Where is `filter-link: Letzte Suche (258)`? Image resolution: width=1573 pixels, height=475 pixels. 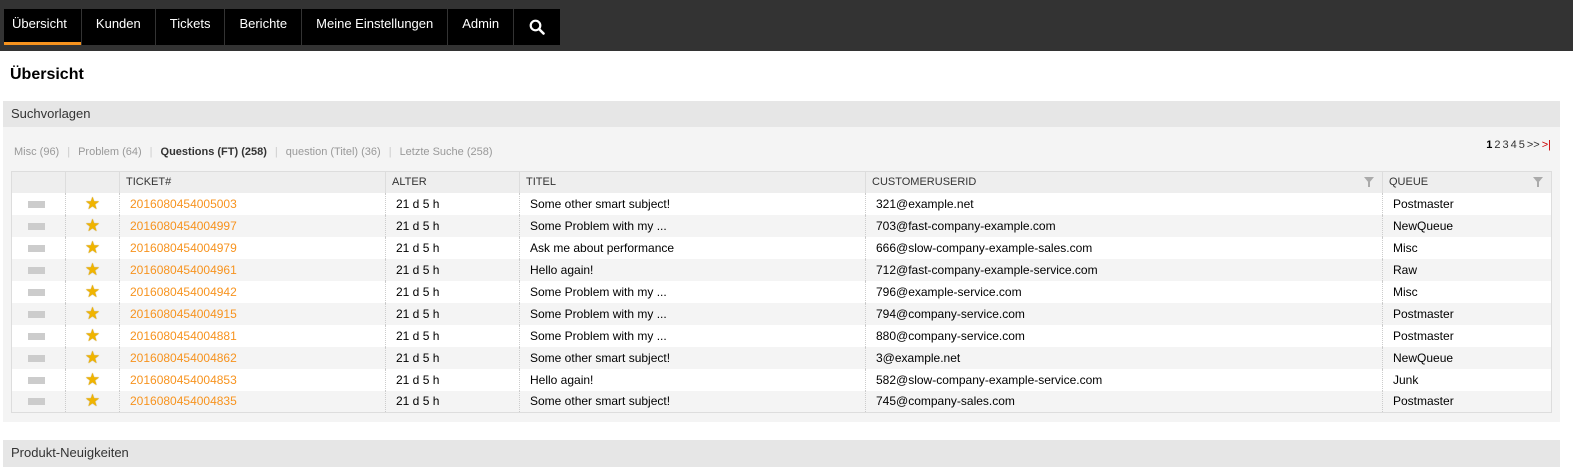
filter-link: Letzte Suche (258) is located at coordinates (446, 152).